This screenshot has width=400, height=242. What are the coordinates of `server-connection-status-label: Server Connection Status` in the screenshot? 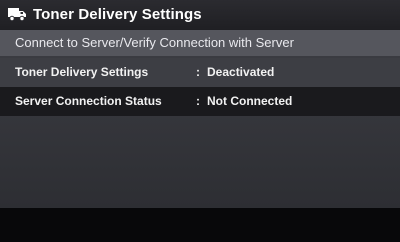 It's located at (88, 101).